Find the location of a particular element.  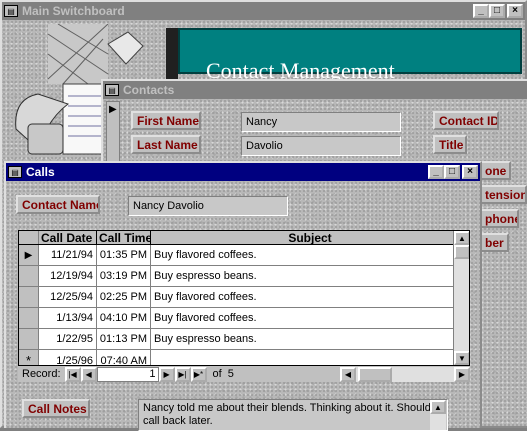

column-header-call-date: Call Date is located at coordinates (68, 237).